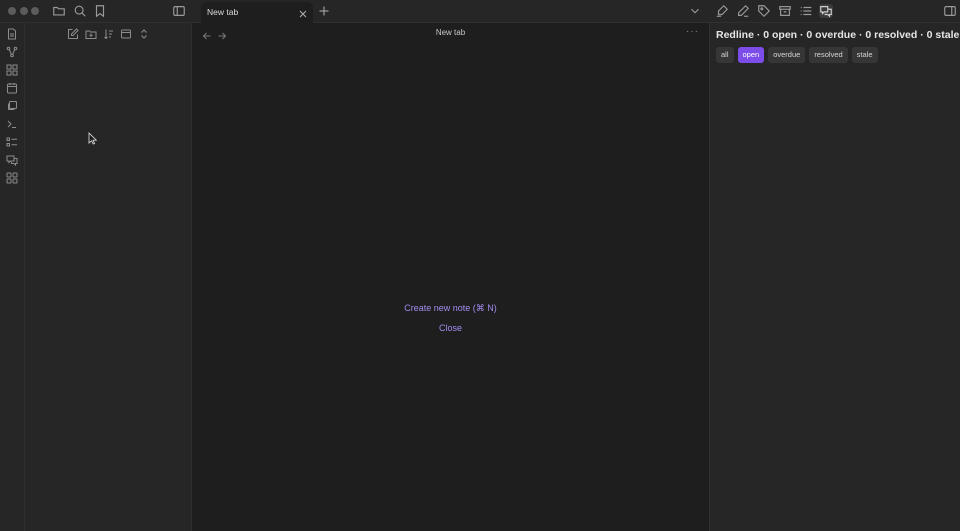  Describe the element at coordinates (806, 11) in the screenshot. I see `list-icon` at that location.